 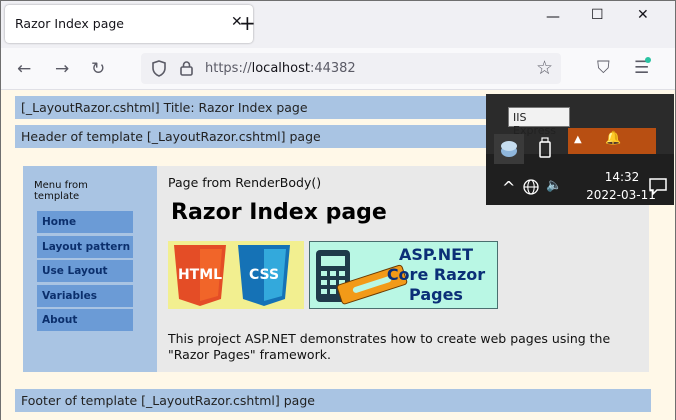 I want to click on minimize-button: —, so click(x=553, y=17).